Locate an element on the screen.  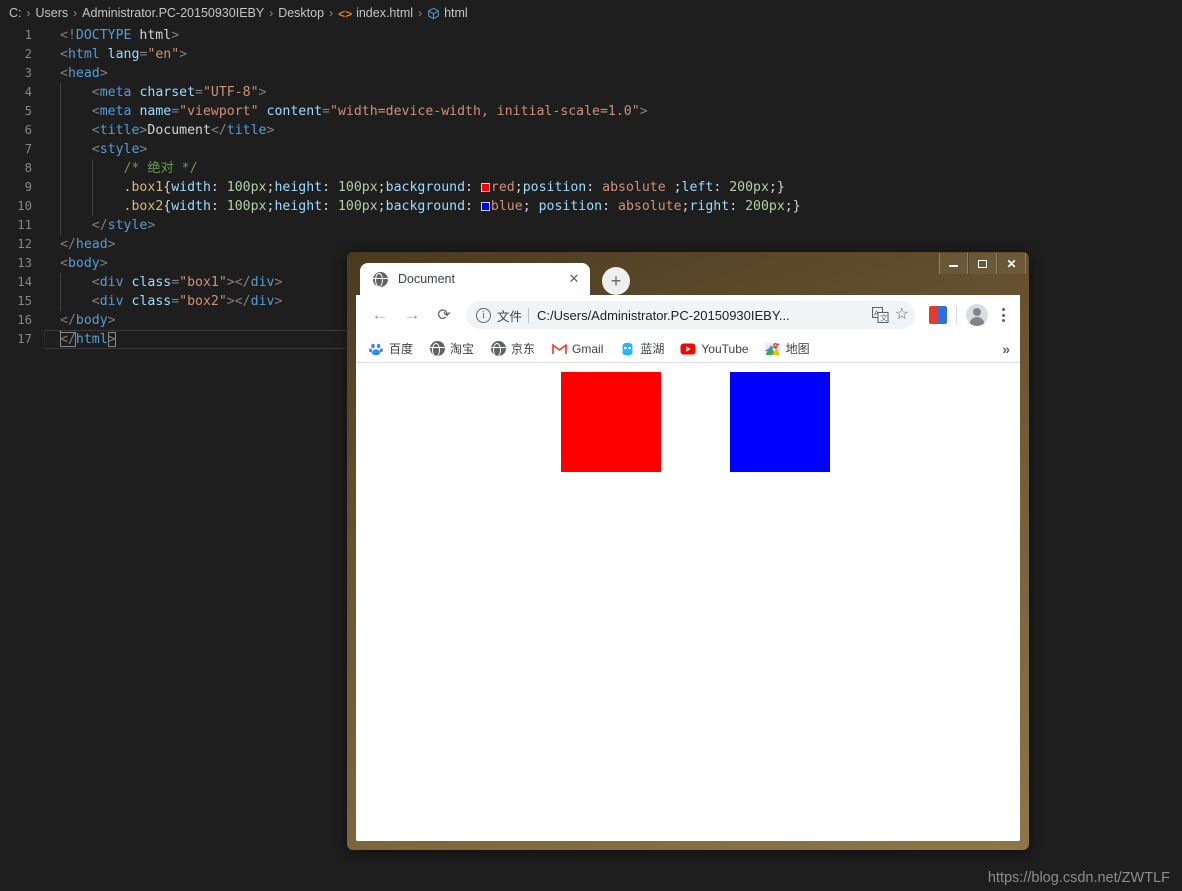
svg-text: 文 is located at coordinates (884, 318).